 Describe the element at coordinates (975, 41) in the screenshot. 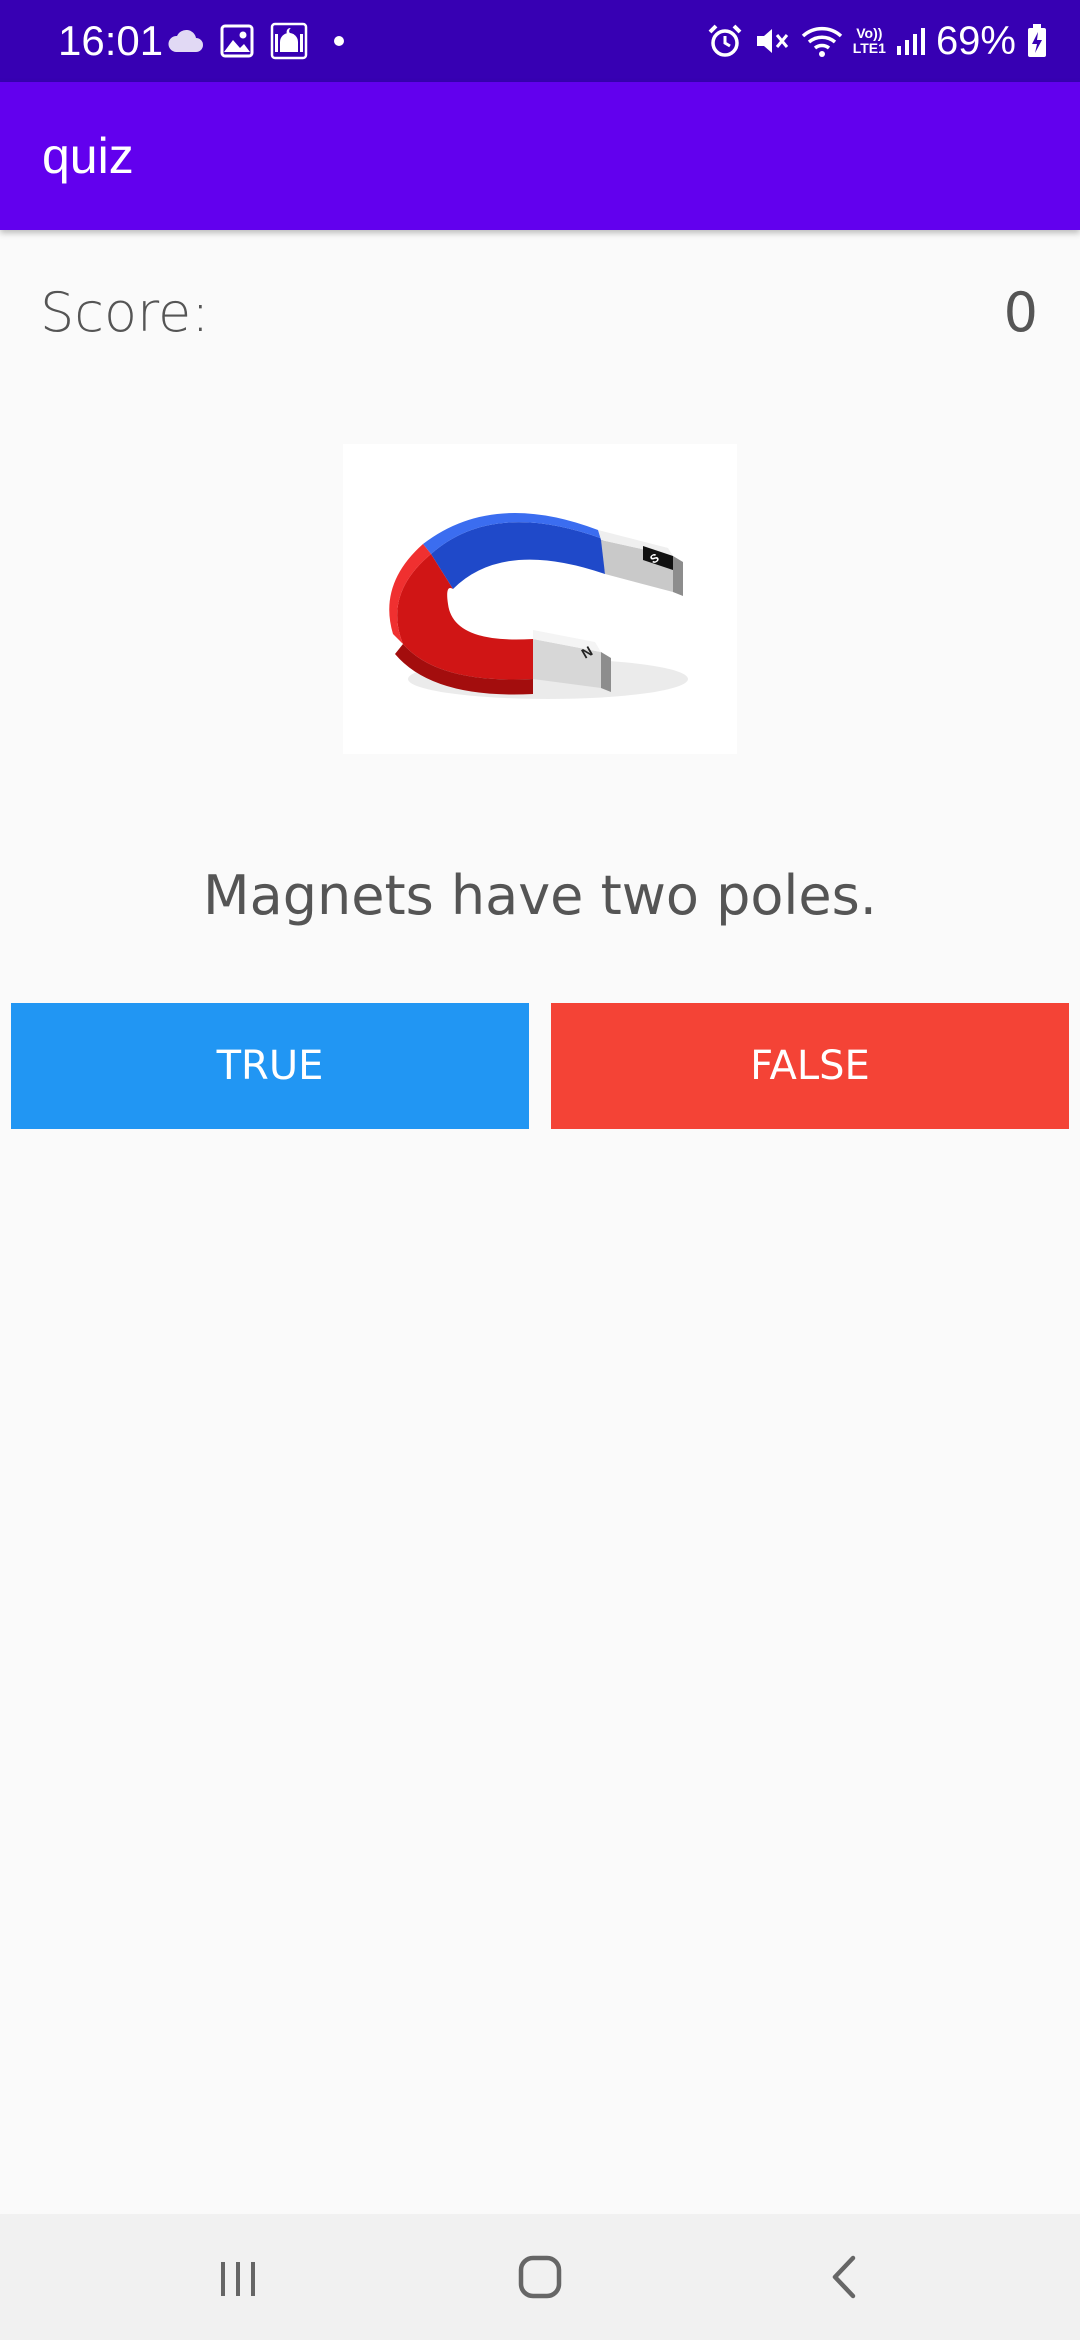

I see `battery-percent: 69%` at that location.